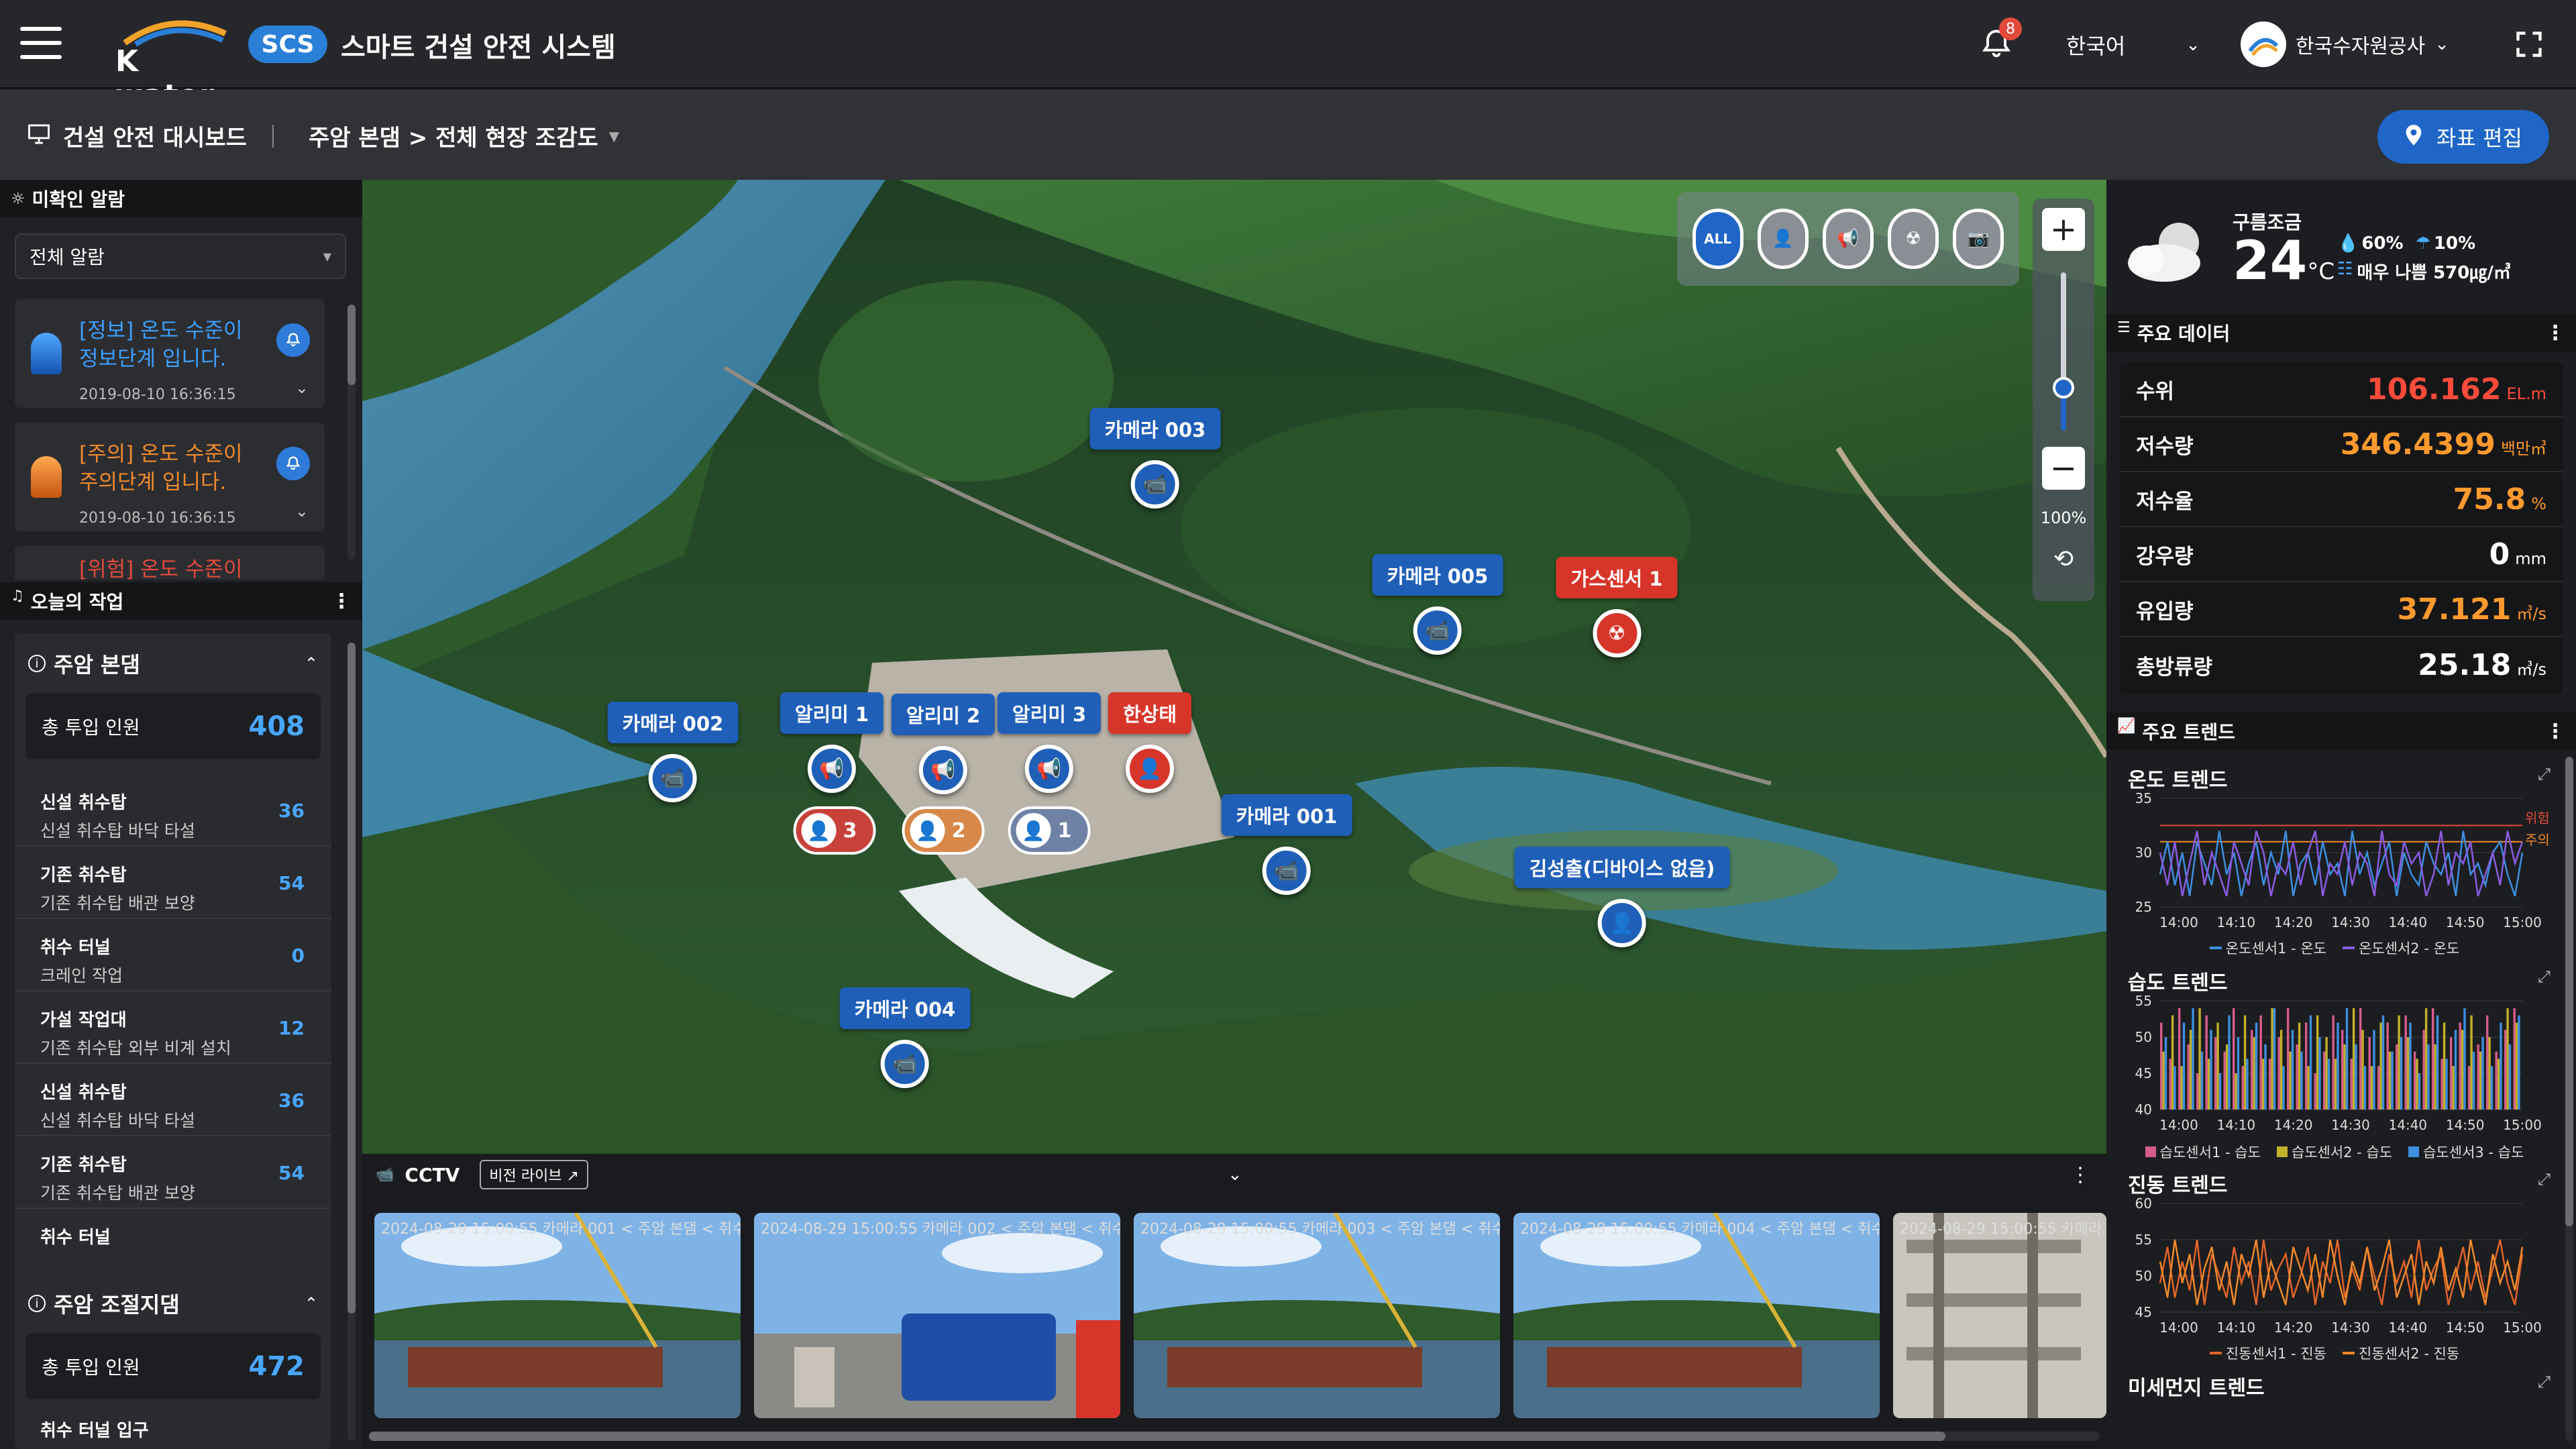  What do you see at coordinates (2063, 351) in the screenshot?
I see `zoom-slider` at bounding box center [2063, 351].